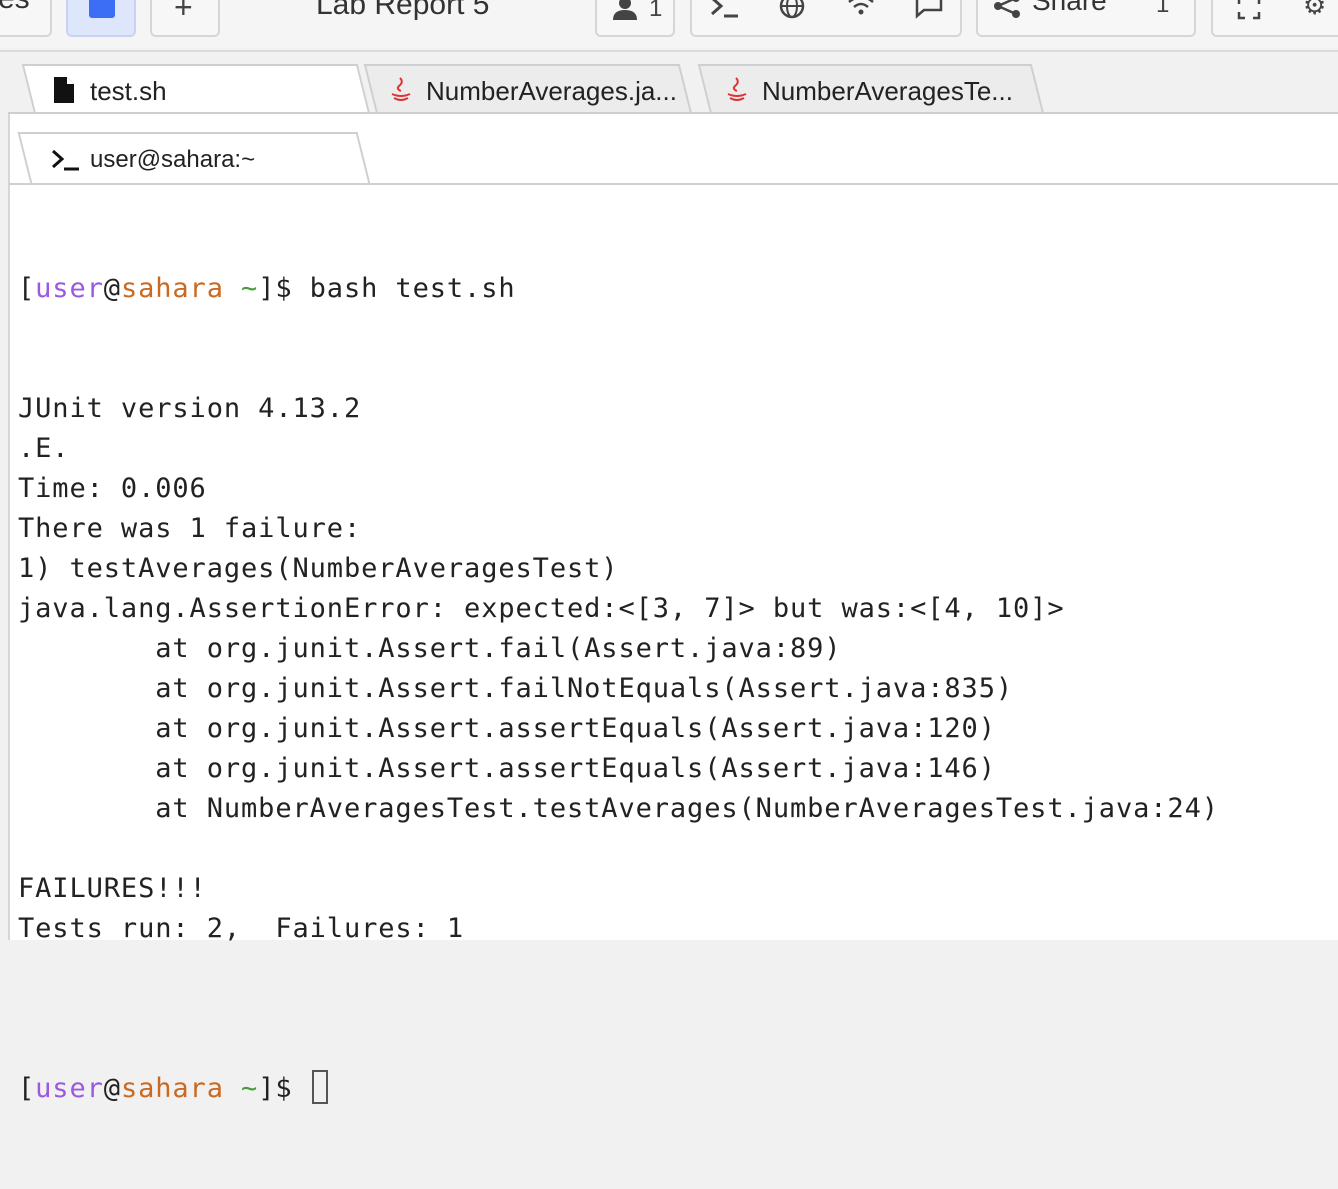  I want to click on prompt-line-current: [user@sahara ~]$, so click(618, 1089).